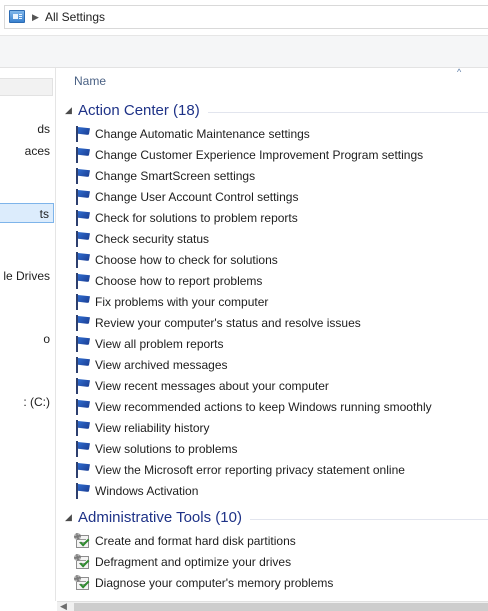 This screenshot has height=611, width=488. Describe the element at coordinates (152, 428) in the screenshot. I see `list-item-label: View reliability history` at that location.